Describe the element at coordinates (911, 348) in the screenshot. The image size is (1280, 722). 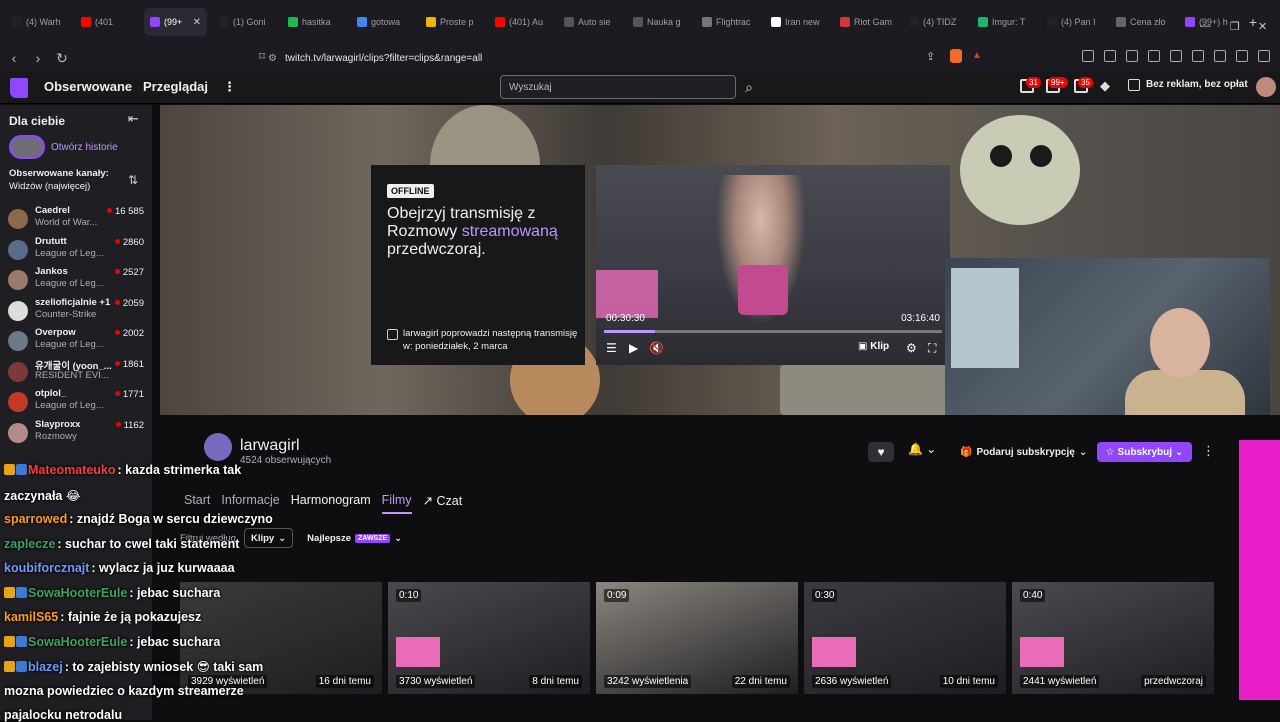
I see `settings-icon: ⚙` at that location.